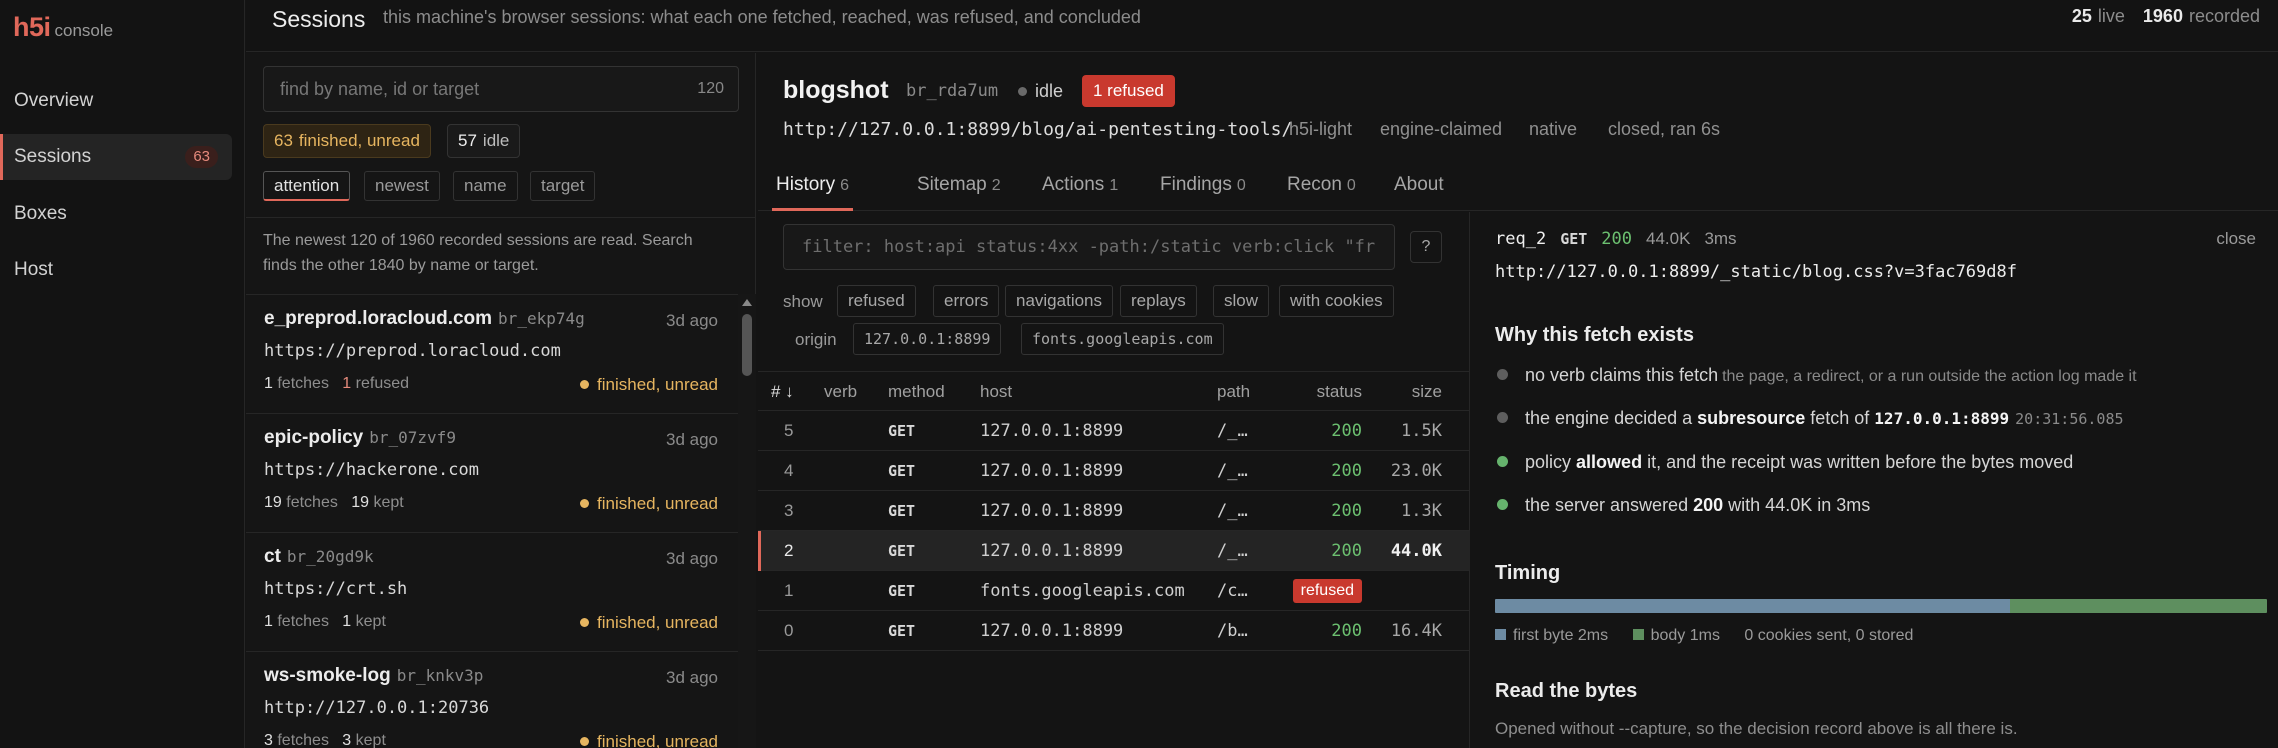 This screenshot has height=748, width=2278. What do you see at coordinates (966, 301) in the screenshot?
I see `filter-chip-errors: errors` at bounding box center [966, 301].